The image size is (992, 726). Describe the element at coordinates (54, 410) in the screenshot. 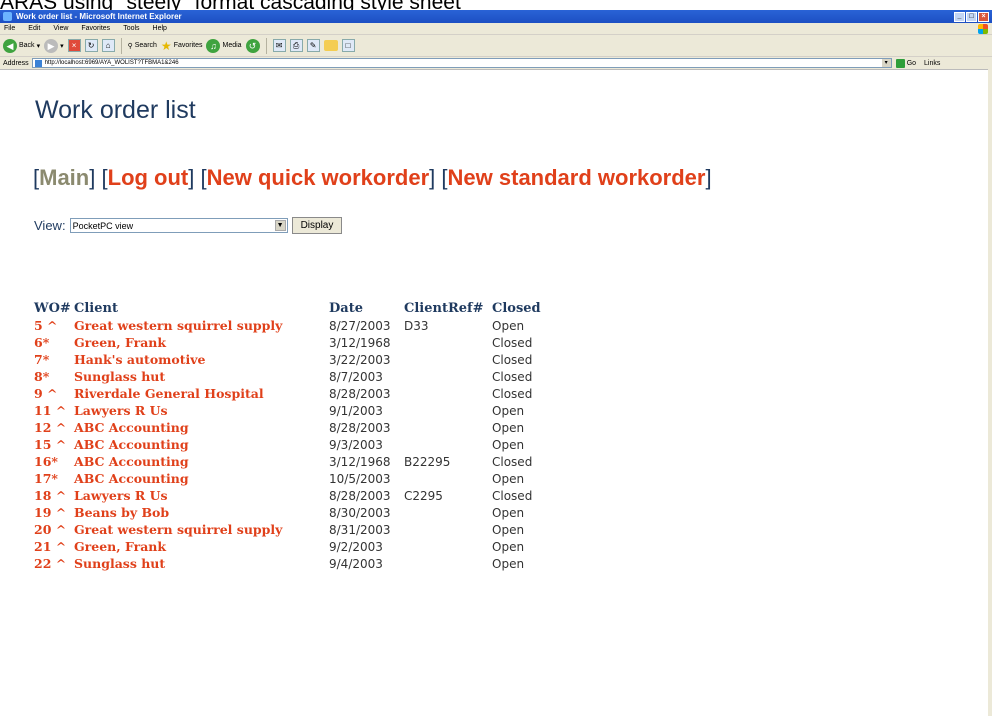

I see `wo-number-link: 11 ^` at that location.